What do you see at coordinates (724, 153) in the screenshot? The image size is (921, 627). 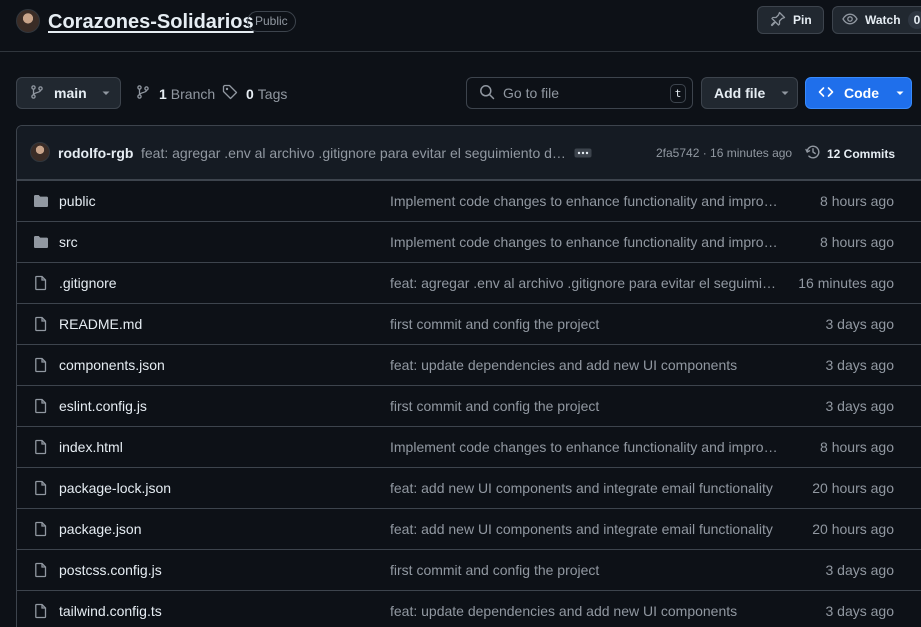 I see `commit-sha-time: 2fa5742 · 16 minutes ago` at bounding box center [724, 153].